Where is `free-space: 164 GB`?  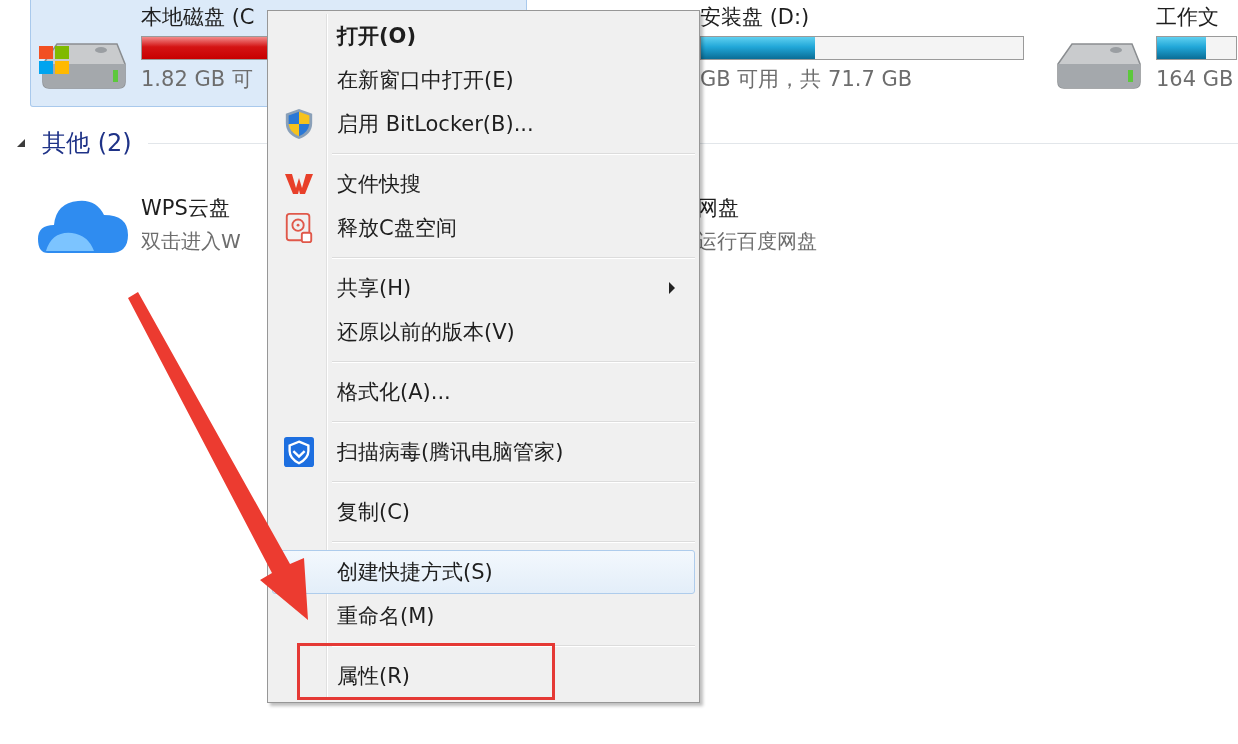 free-space: 164 GB is located at coordinates (1195, 79).